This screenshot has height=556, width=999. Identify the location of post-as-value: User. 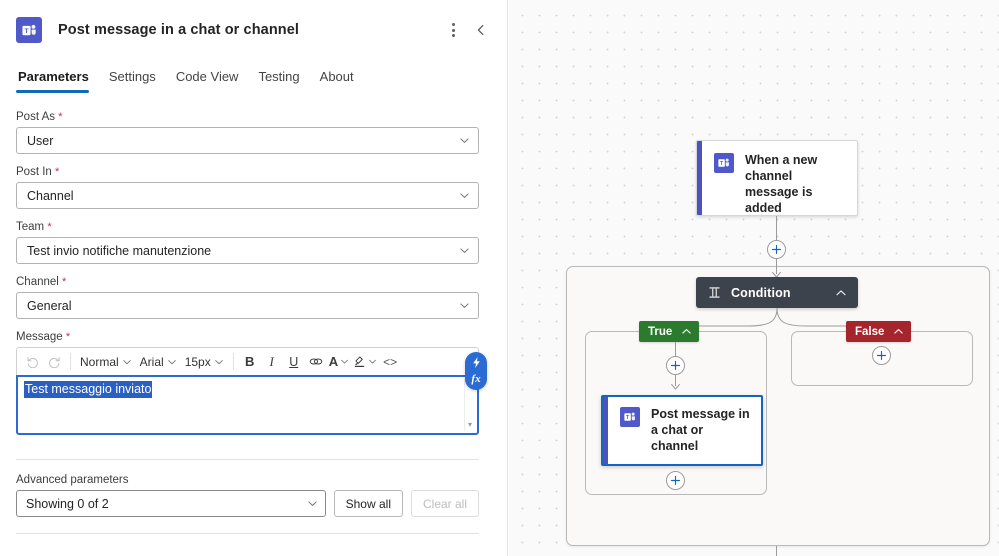
(40, 140).